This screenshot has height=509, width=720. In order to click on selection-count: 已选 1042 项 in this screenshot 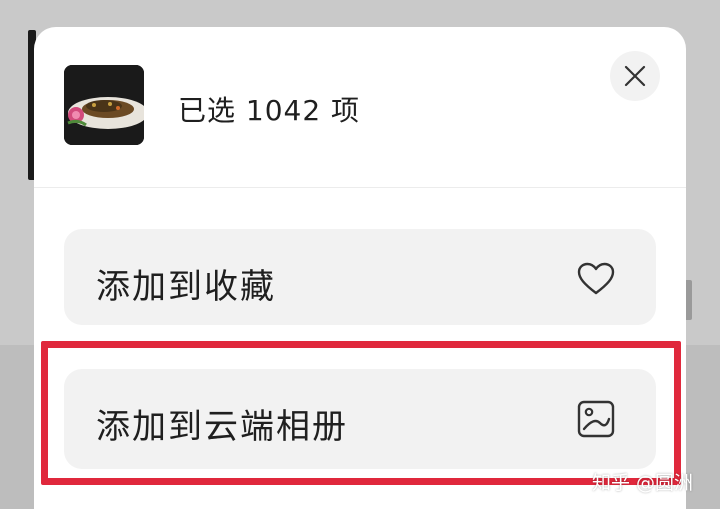, I will do `click(269, 110)`.